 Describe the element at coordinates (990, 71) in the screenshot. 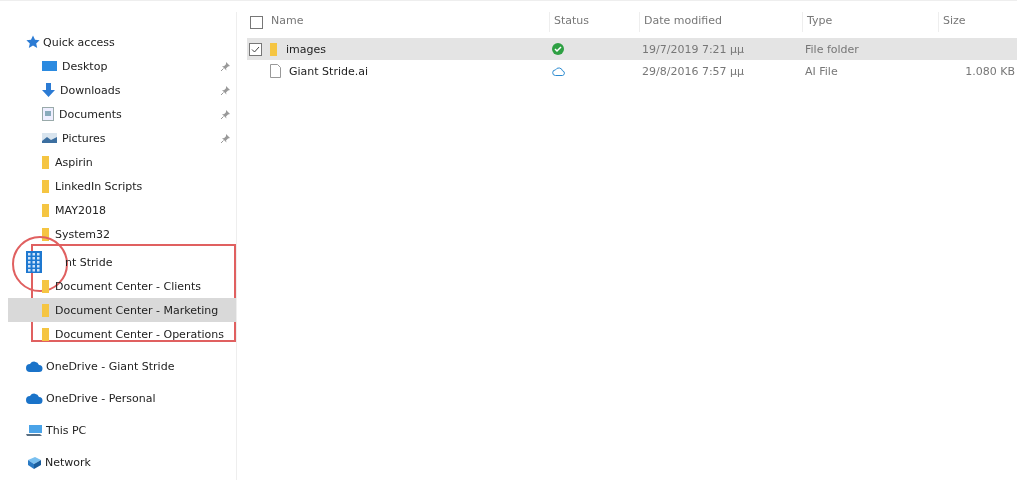

I see `size-cell-text: 1.080 KB` at that location.